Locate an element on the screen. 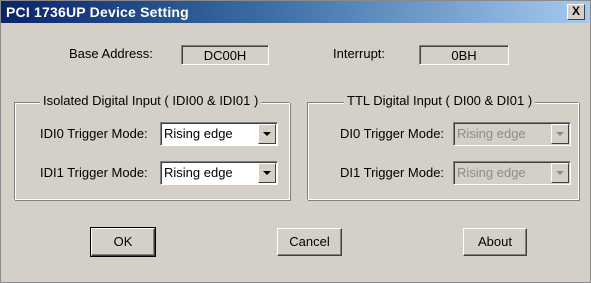 Image resolution: width=591 pixels, height=283 pixels. interrupt-value: 0BH is located at coordinates (464, 55).